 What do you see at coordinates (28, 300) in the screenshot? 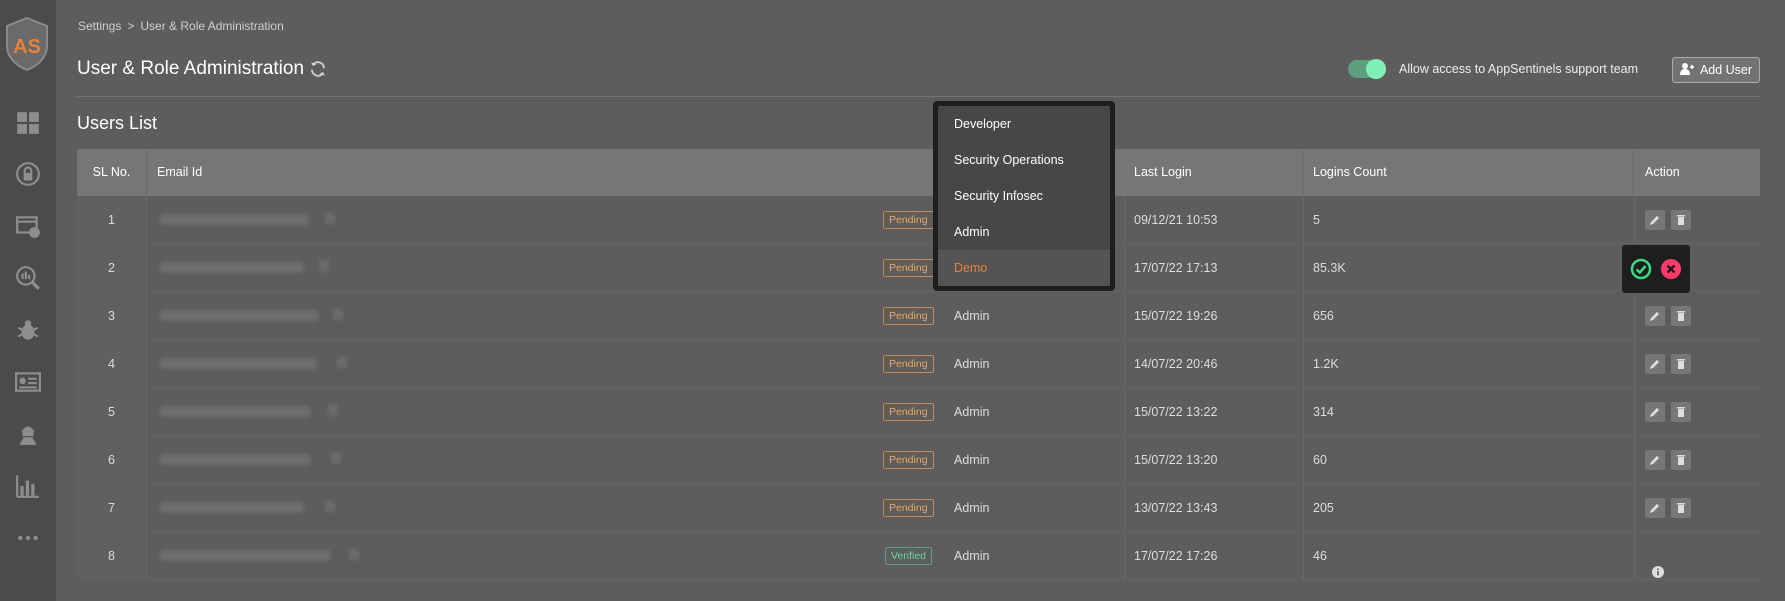
I see `sidebar: AS` at bounding box center [28, 300].